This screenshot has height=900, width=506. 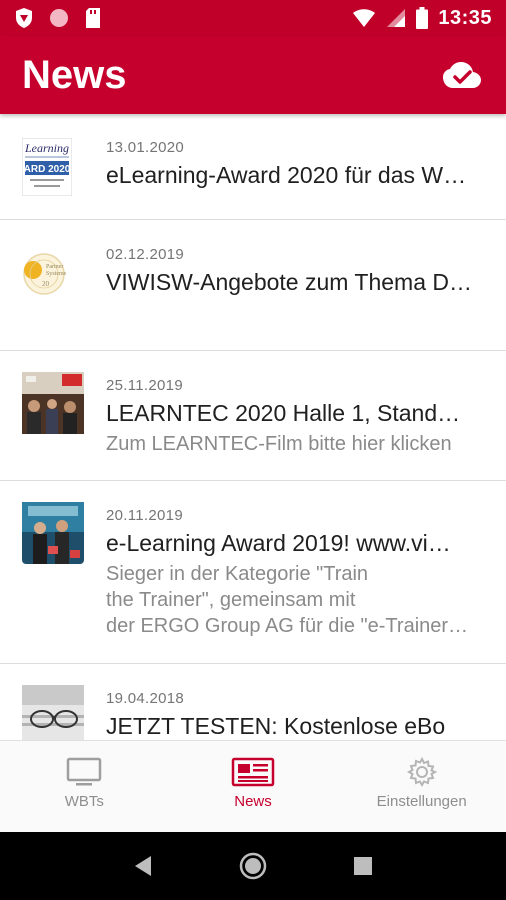 What do you see at coordinates (396, 18) in the screenshot?
I see `signal-icon` at bounding box center [396, 18].